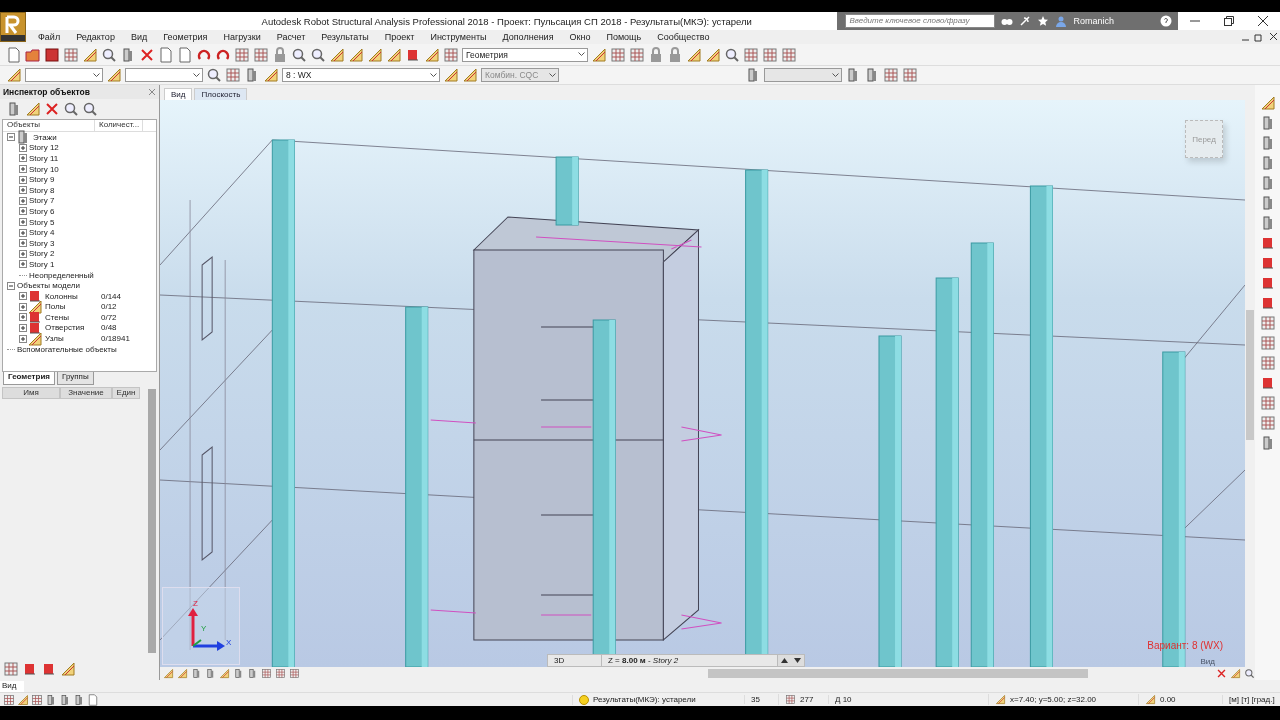 This screenshot has height=720, width=1280. What do you see at coordinates (528, 37) in the screenshot?
I see `menu-item: Дополнения` at bounding box center [528, 37].